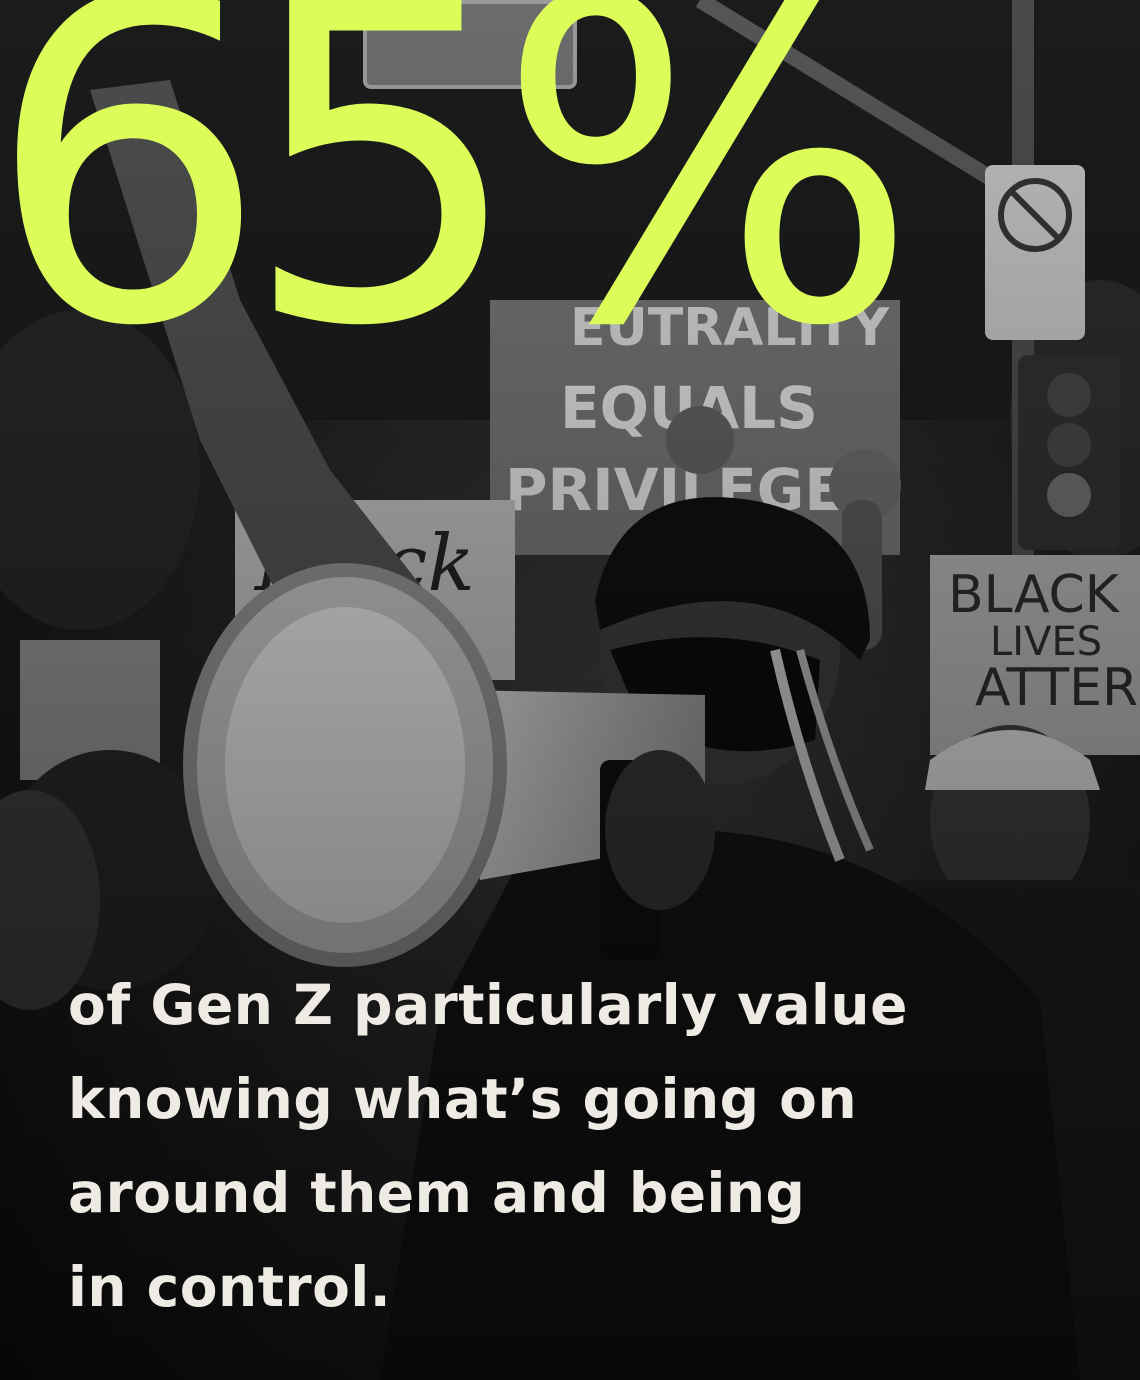 The width and height of the screenshot is (1140, 1380). Describe the element at coordinates (437, 1193) in the screenshot. I see `caption-line: around them and being` at that location.